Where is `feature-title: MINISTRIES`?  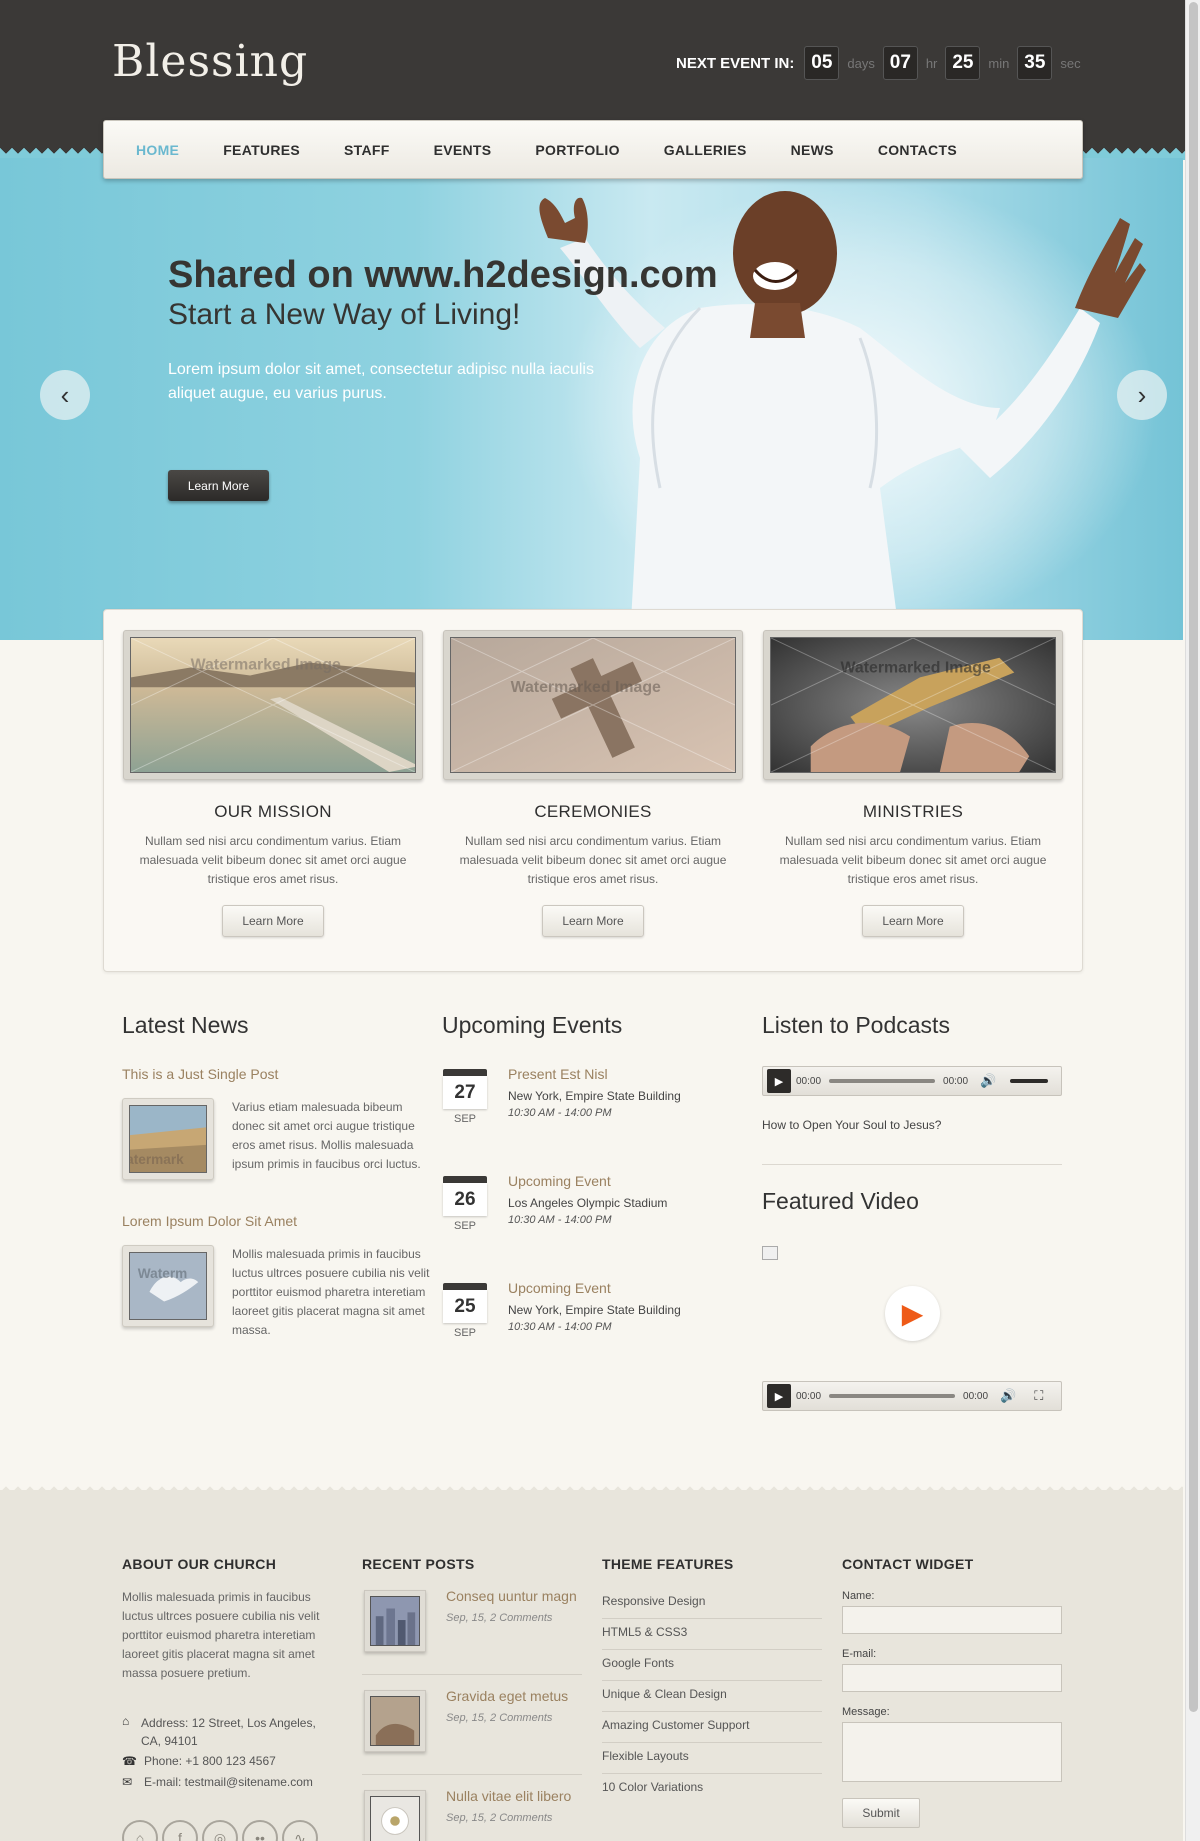 feature-title: MINISTRIES is located at coordinates (913, 811).